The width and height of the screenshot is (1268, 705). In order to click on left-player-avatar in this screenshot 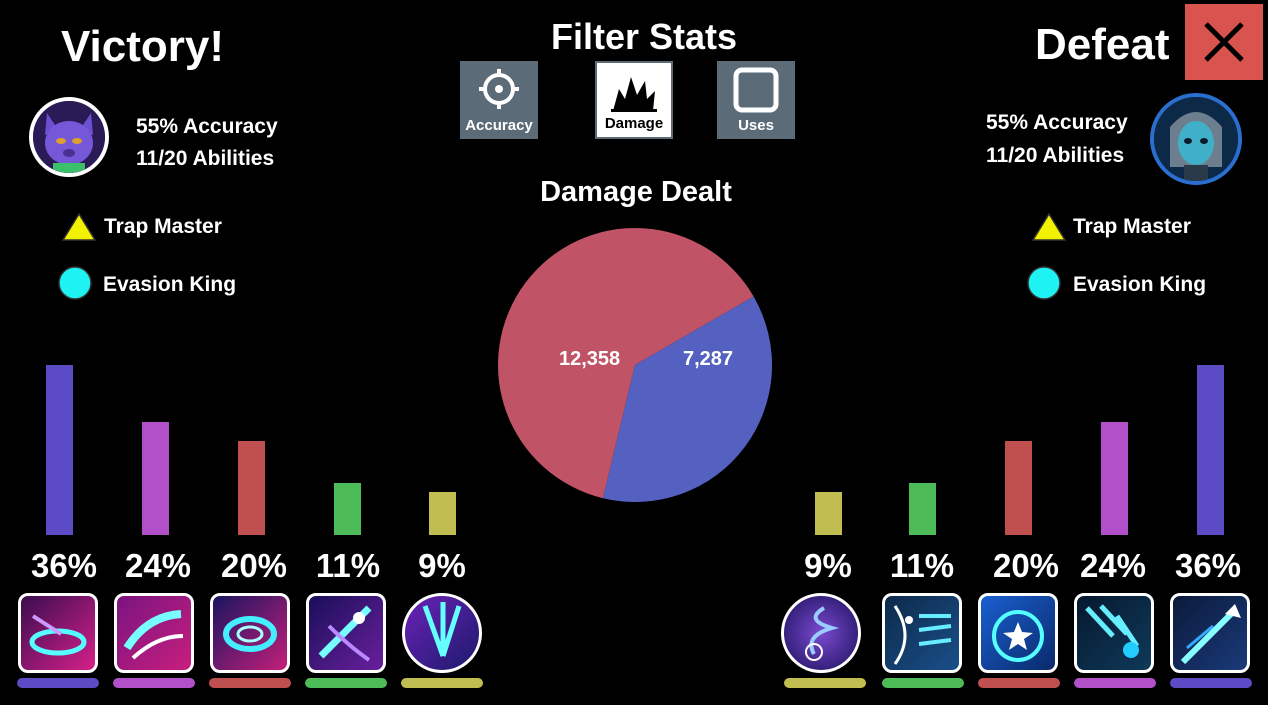, I will do `click(69, 137)`.